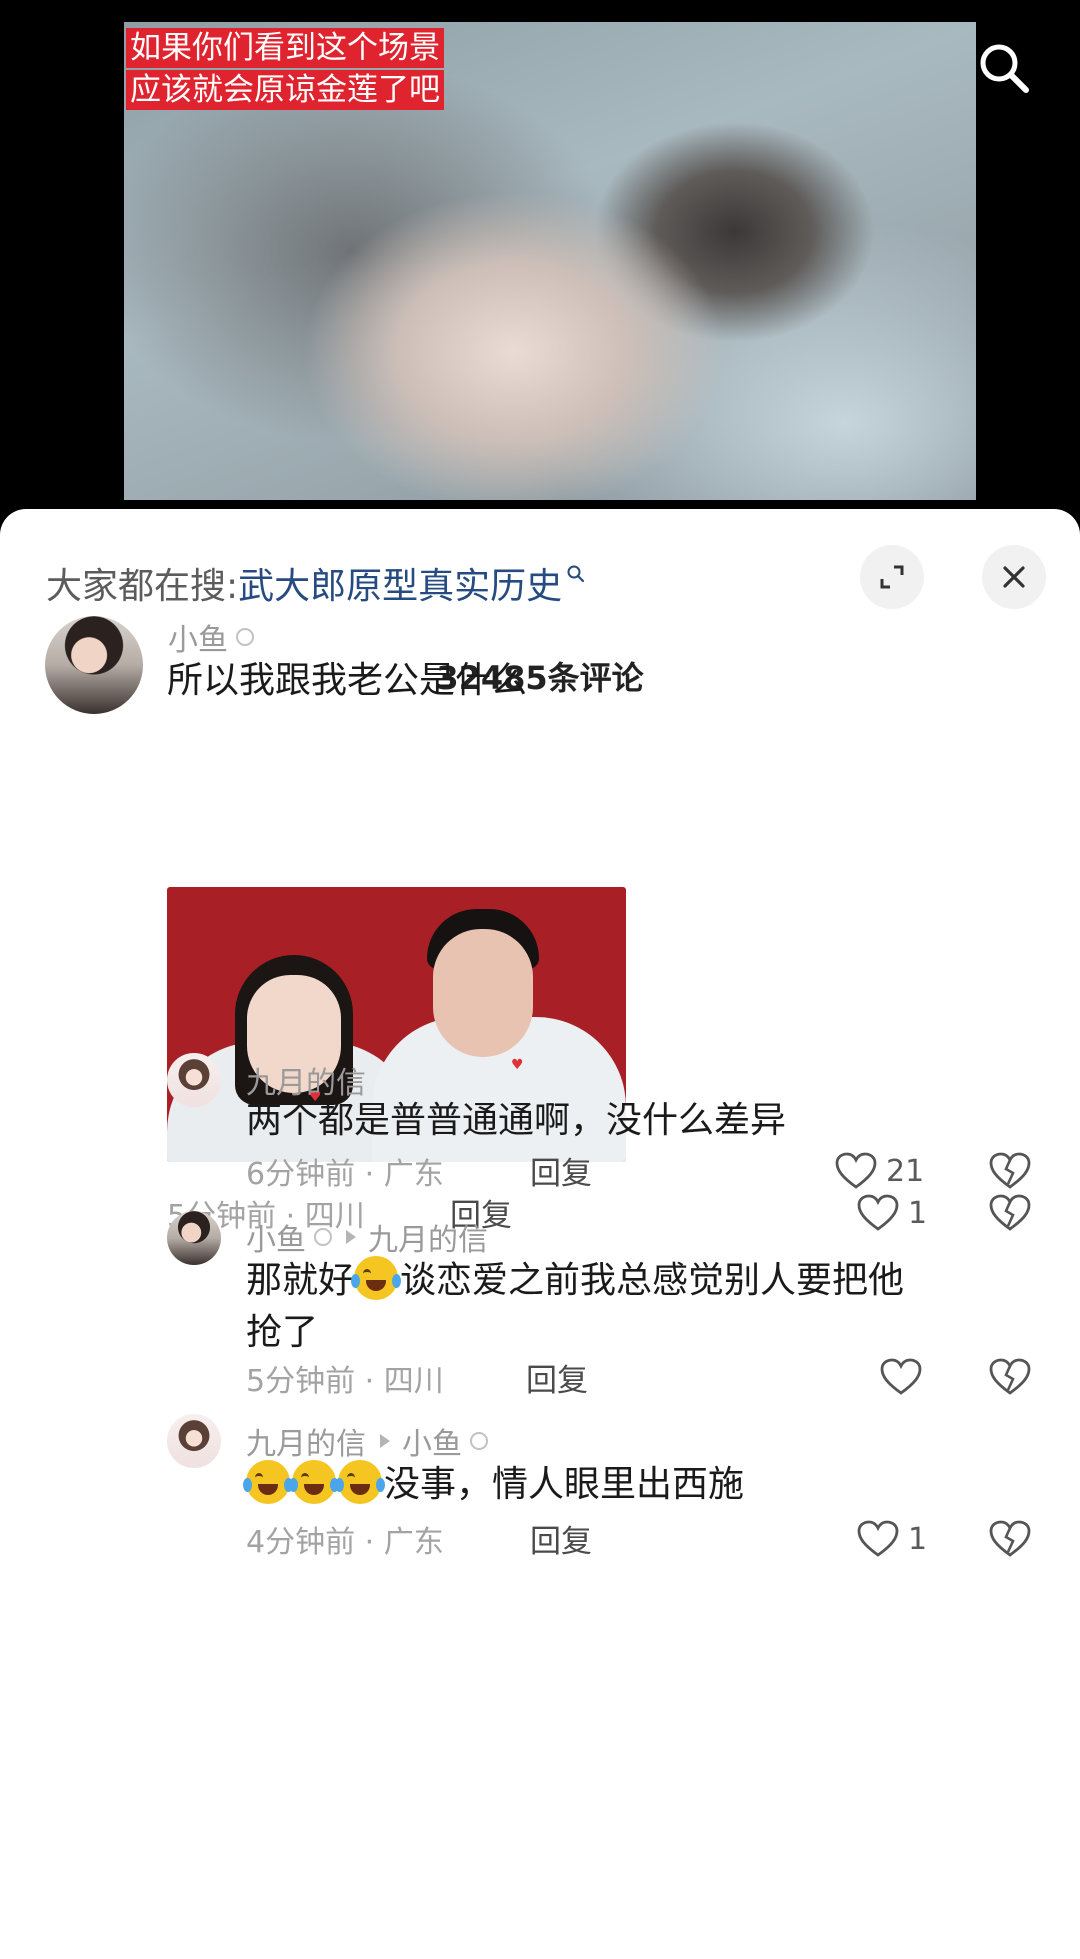  Describe the element at coordinates (300, 1280) in the screenshot. I see `comment-text-part: 那就好` at that location.